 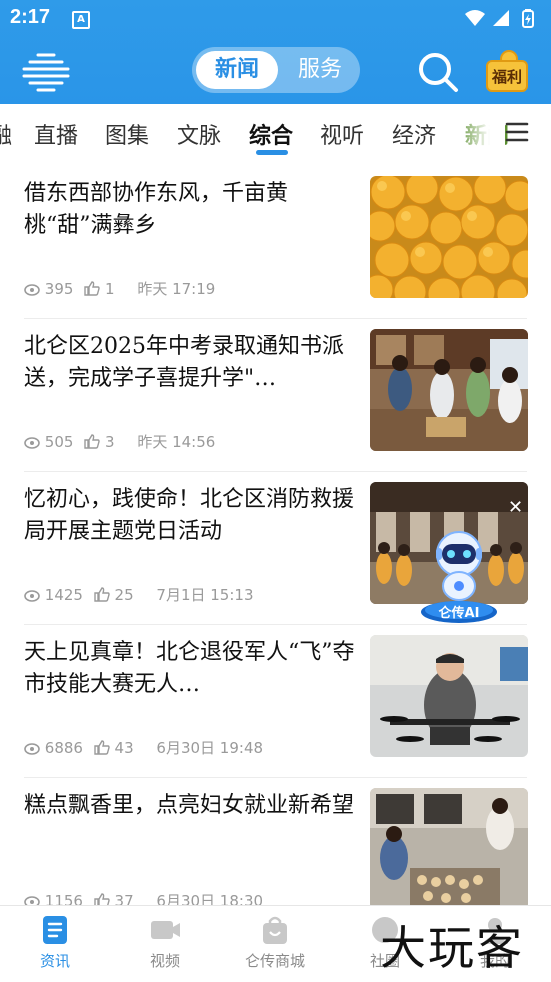 What do you see at coordinates (56, 134) in the screenshot?
I see `tab-live: 直播` at bounding box center [56, 134].